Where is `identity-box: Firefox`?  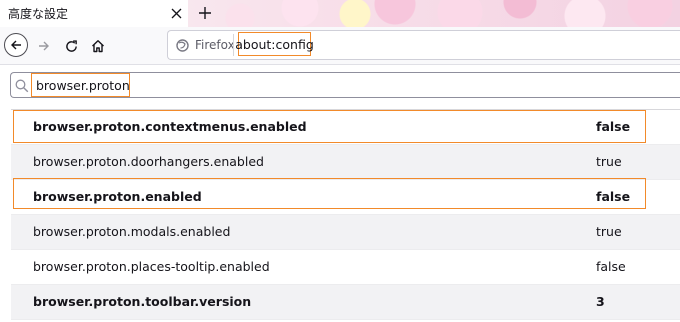
identity-box: Firefox is located at coordinates (205, 45).